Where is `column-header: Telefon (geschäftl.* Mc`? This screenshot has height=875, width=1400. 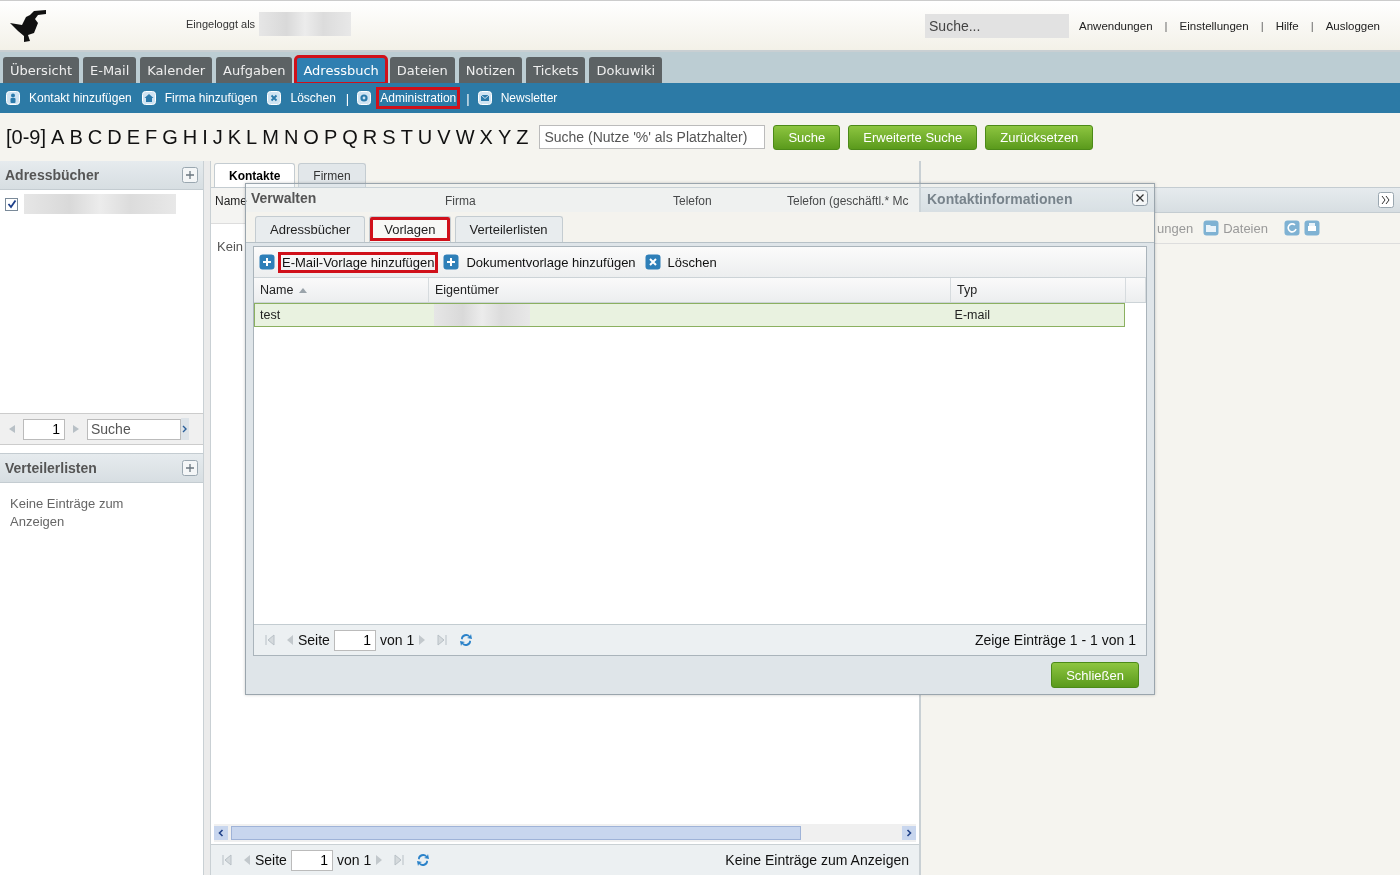
column-header: Telefon (geschäftl.* Mc is located at coordinates (848, 201).